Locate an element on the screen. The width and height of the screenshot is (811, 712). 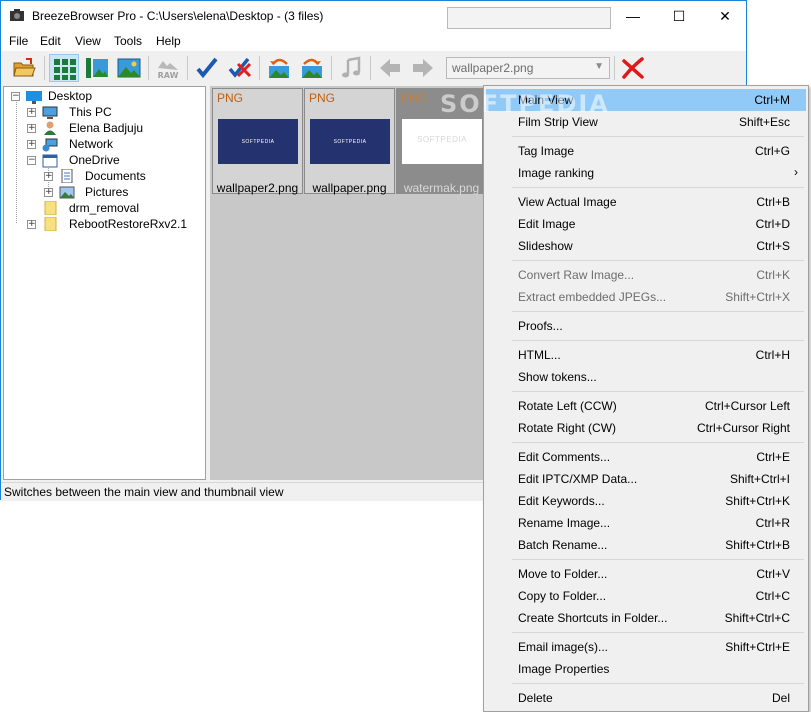
raw-label: RAW is located at coordinates (168, 75).